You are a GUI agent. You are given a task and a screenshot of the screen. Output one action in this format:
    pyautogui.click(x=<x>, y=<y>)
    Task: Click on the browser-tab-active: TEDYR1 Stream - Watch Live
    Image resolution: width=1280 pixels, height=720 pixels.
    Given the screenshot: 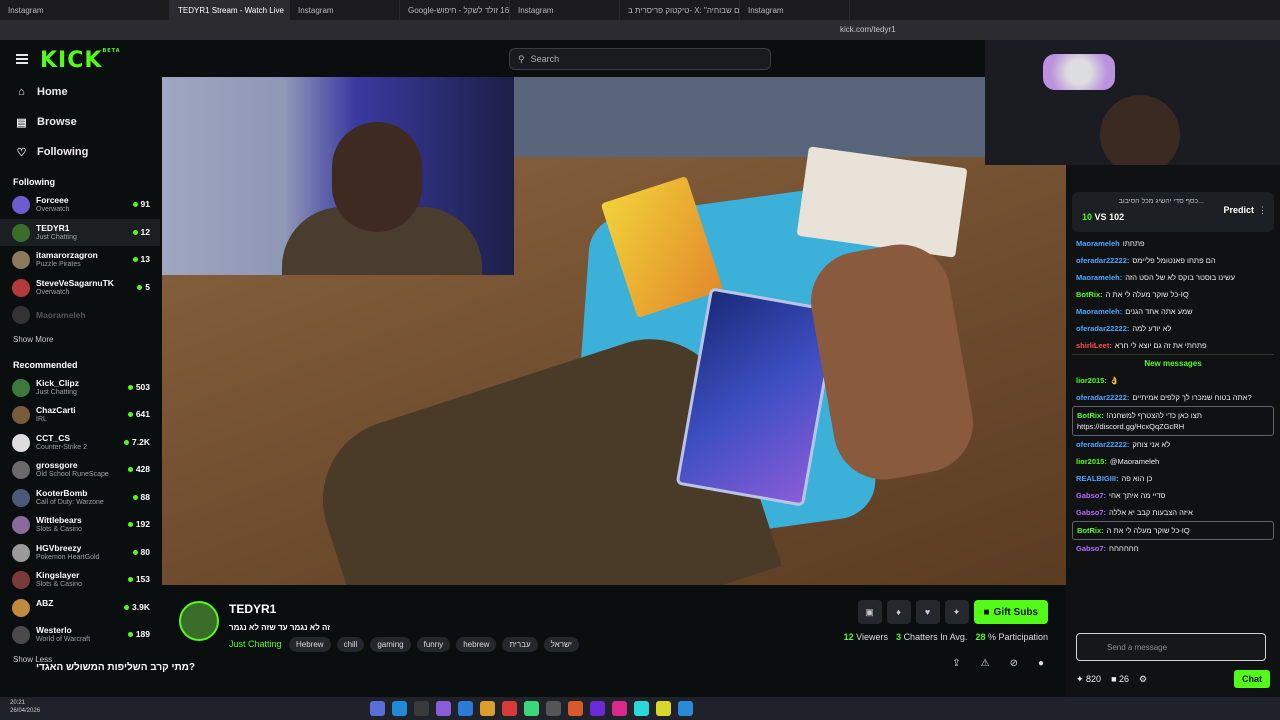 What is the action you would take?
    pyautogui.click(x=230, y=10)
    